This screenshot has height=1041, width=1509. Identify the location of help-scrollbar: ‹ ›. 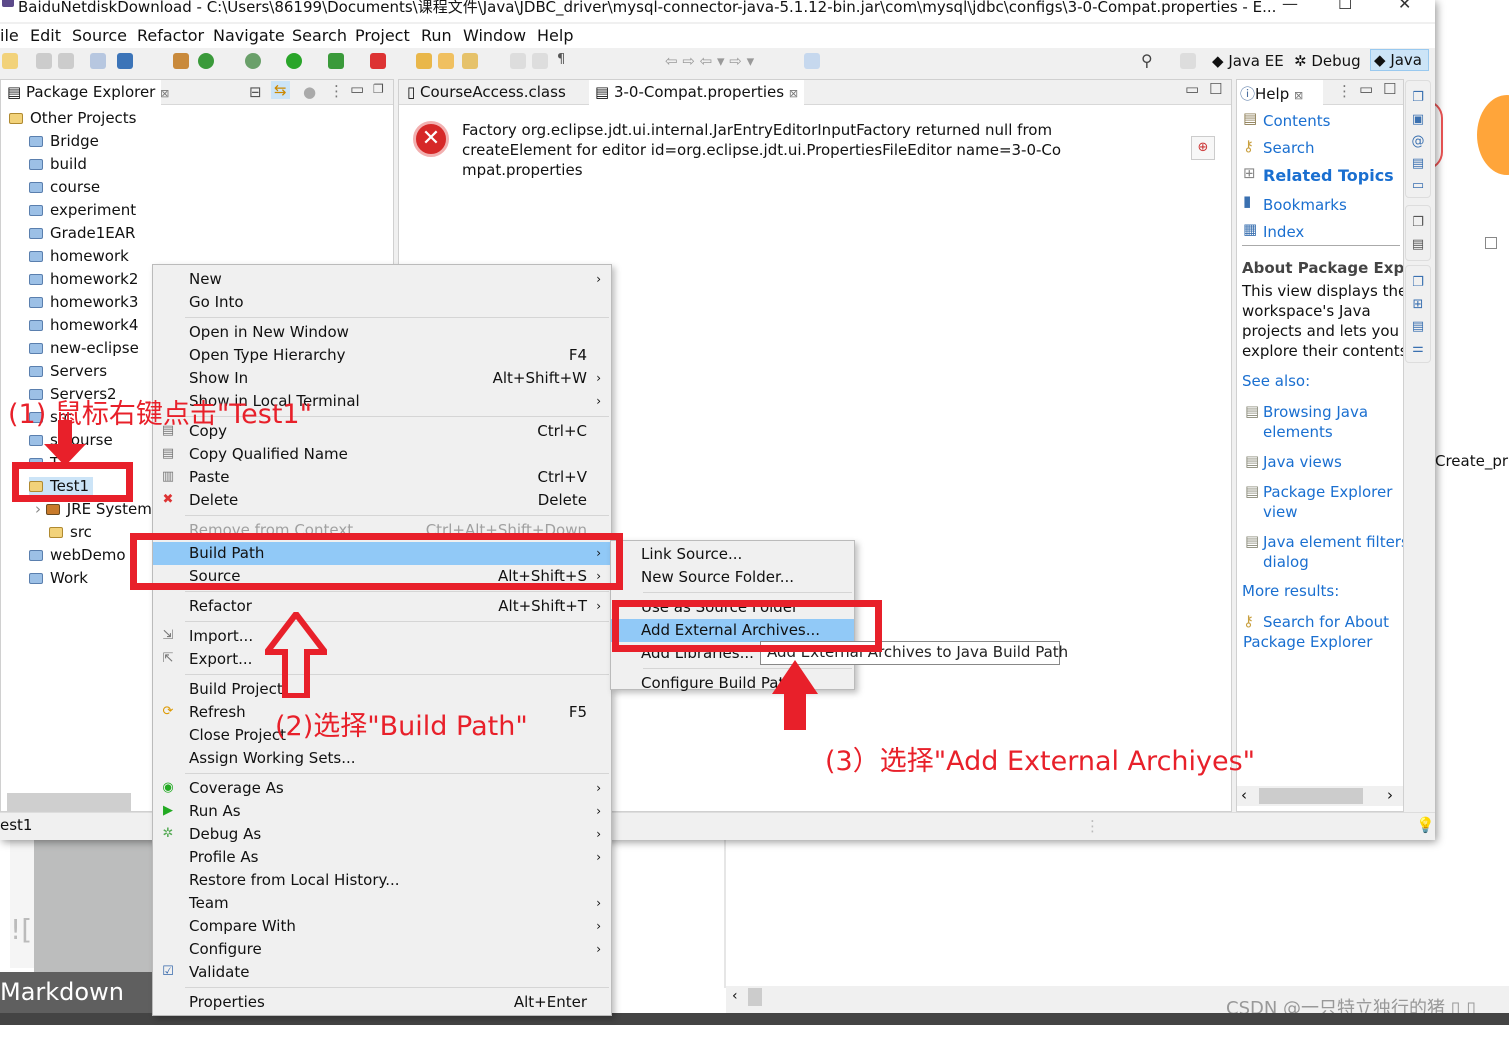
(1320, 796).